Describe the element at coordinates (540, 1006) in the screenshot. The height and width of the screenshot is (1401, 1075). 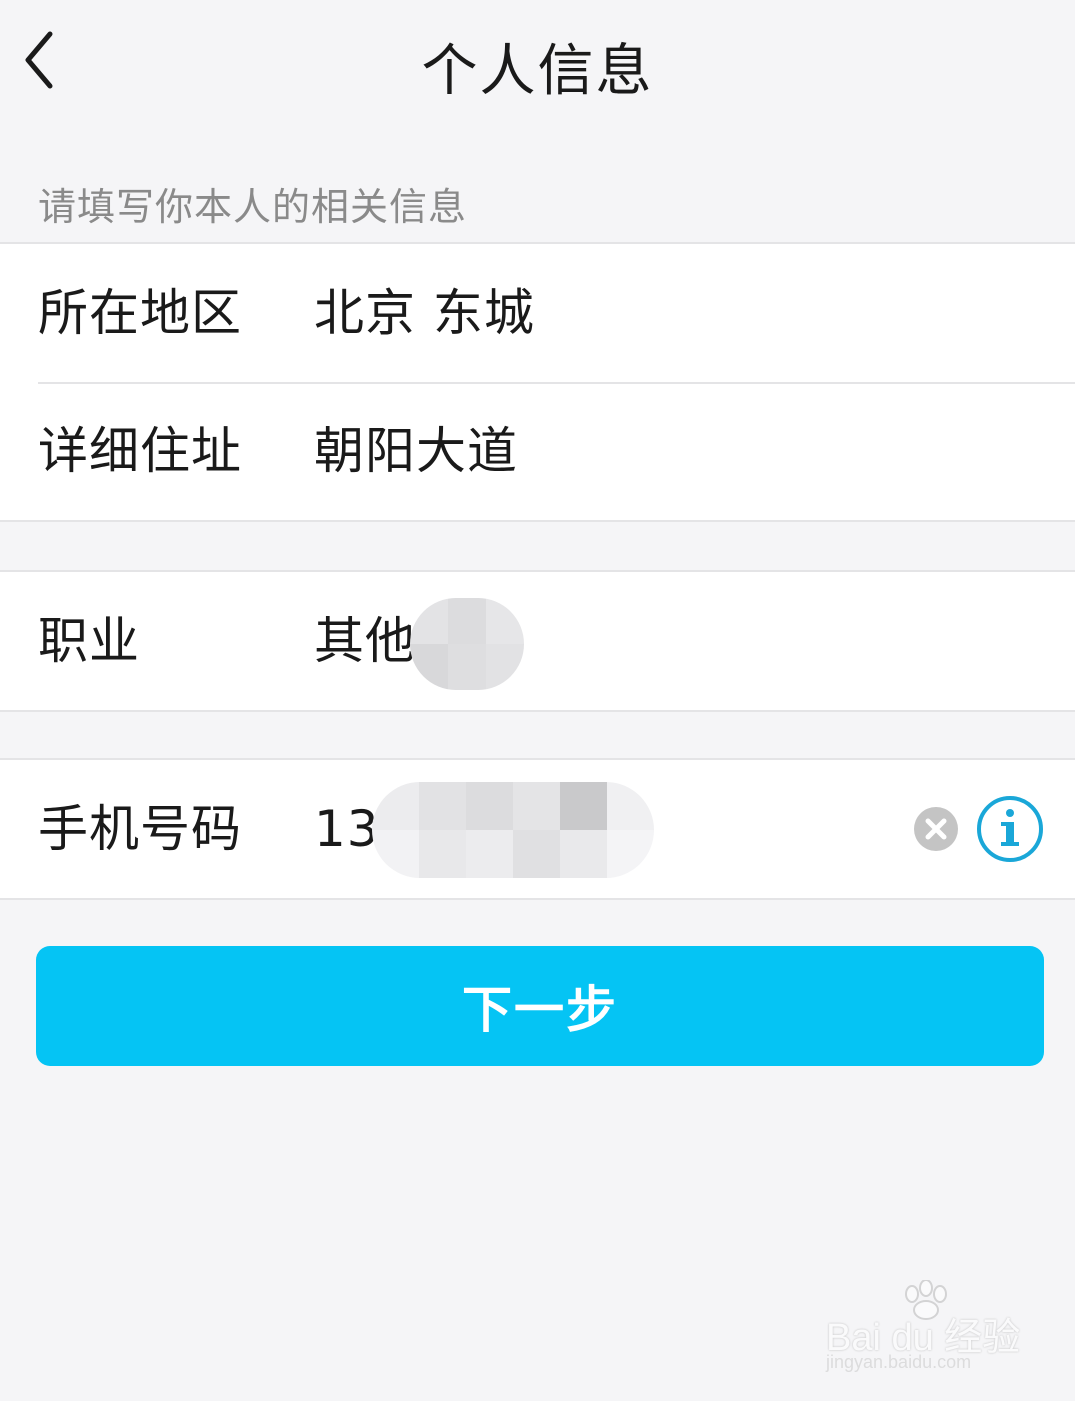
I see `next-step-button: 下一步` at that location.